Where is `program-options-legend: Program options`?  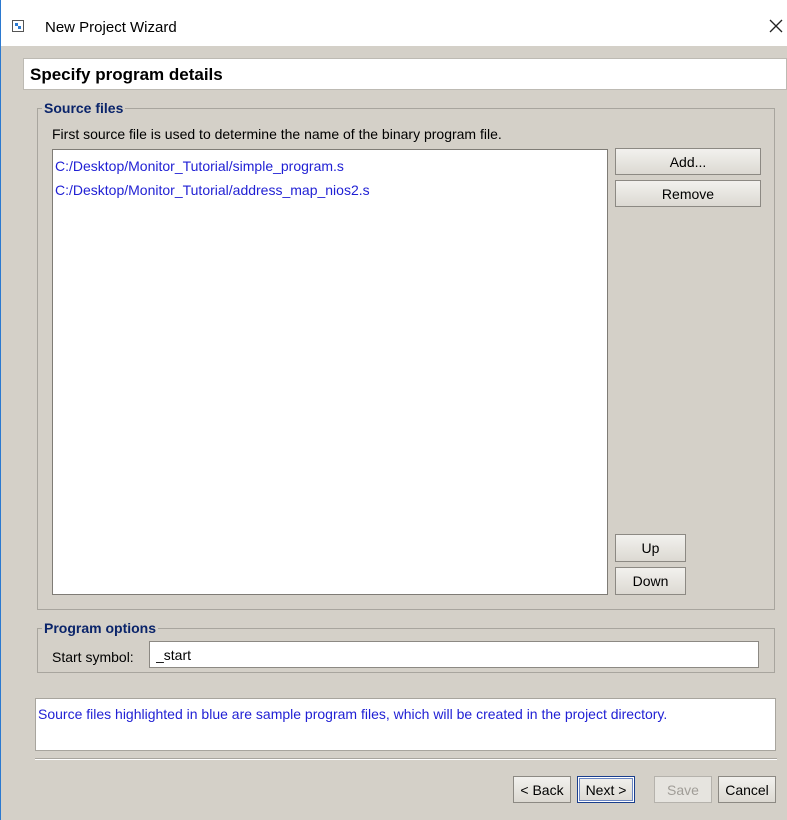 program-options-legend: Program options is located at coordinates (100, 628).